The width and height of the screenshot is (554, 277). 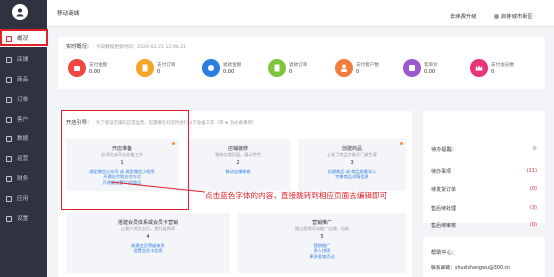 What do you see at coordinates (237, 149) in the screenshot?
I see `step-heading: 店铺装修` at bounding box center [237, 149].